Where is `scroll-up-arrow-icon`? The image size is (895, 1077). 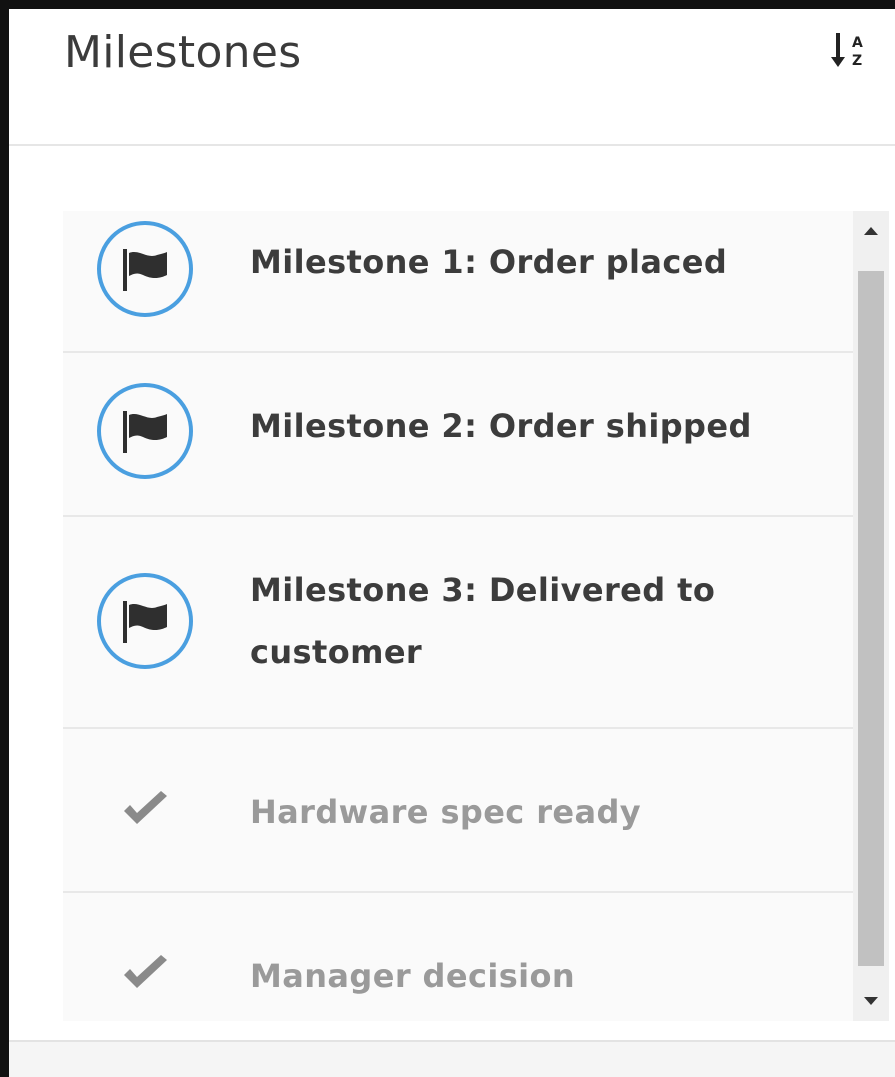 scroll-up-arrow-icon is located at coordinates (871, 231).